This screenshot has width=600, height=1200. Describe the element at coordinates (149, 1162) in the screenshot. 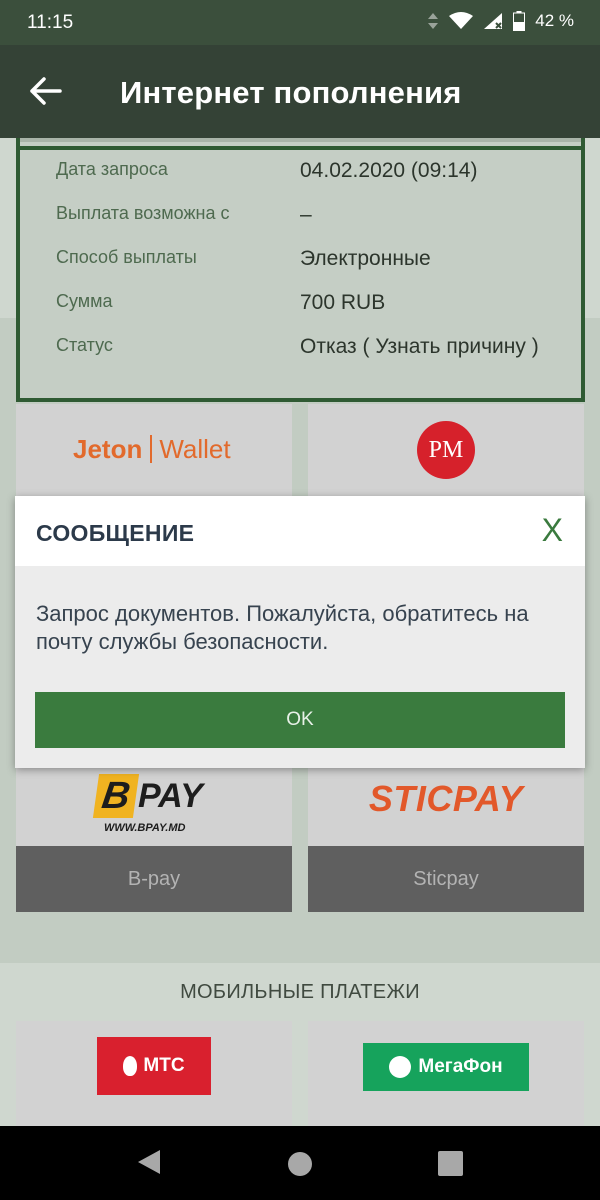

I see `nav-back-icon` at that location.